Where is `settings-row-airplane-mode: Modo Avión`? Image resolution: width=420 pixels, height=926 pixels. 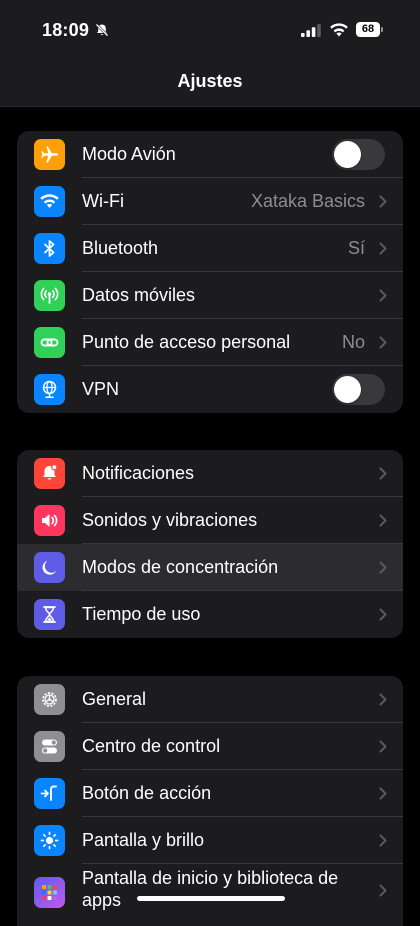
settings-row-airplane-mode: Modo Avión is located at coordinates (210, 154).